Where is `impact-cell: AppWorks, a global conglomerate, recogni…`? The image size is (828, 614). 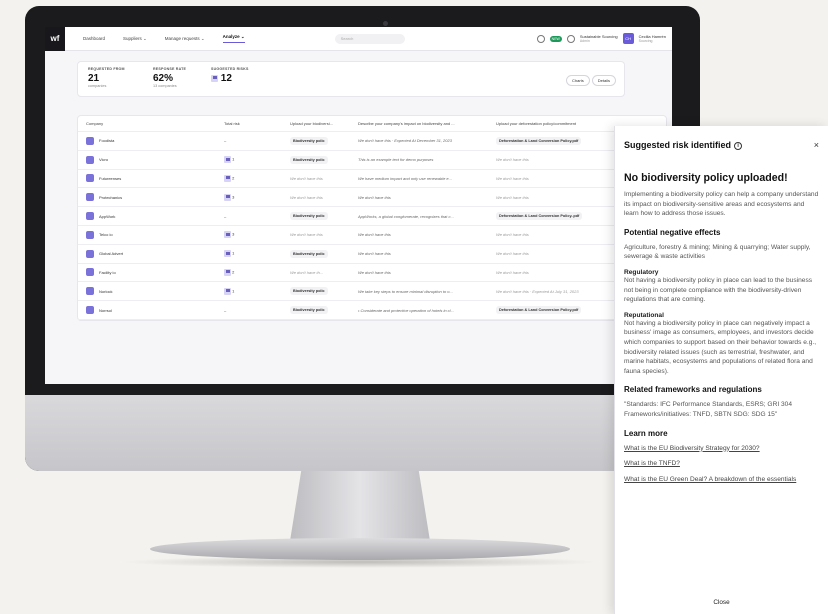 impact-cell: AppWorks, a global conglomerate, recogni… is located at coordinates (421, 216).